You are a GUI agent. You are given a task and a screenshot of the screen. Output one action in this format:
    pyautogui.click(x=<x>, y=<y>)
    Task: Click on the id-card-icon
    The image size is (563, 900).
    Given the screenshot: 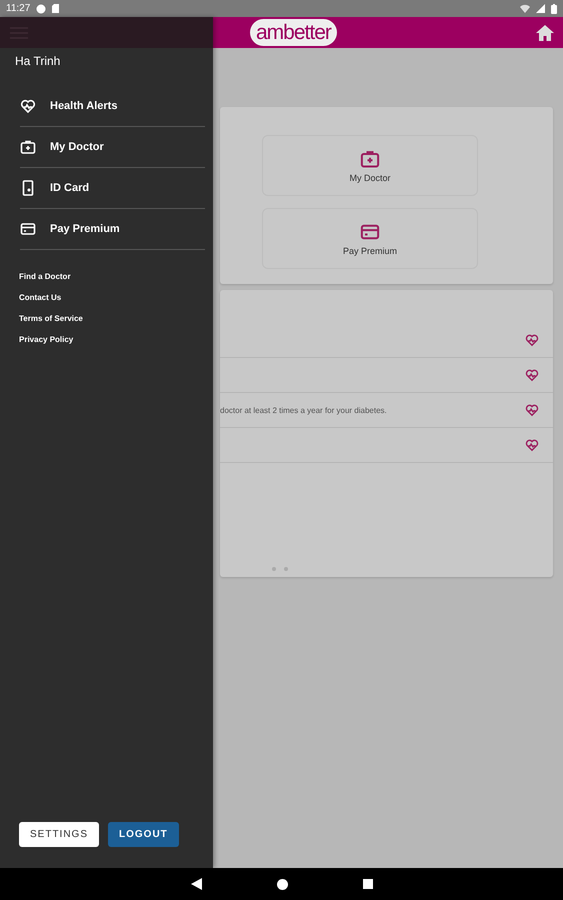 What is the action you would take?
    pyautogui.click(x=28, y=188)
    